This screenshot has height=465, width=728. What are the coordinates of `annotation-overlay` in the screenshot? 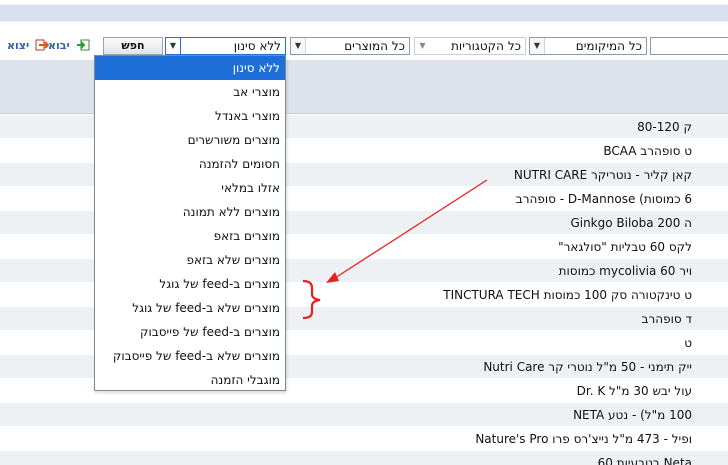 It's located at (395, 249).